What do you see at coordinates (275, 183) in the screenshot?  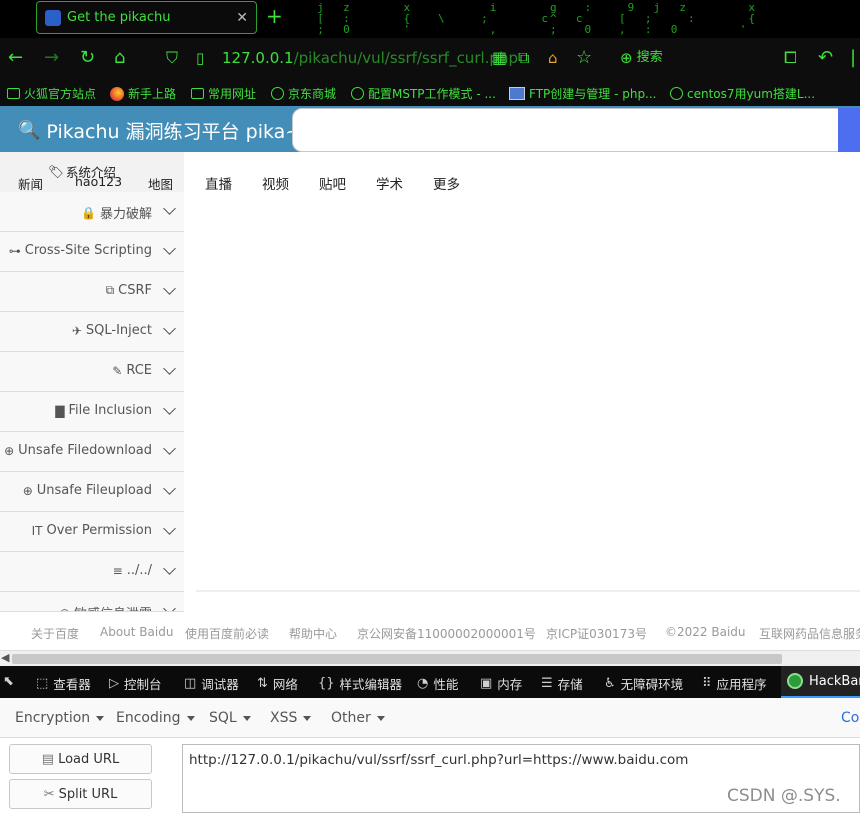 I see `baidu-nav-video: 视频` at bounding box center [275, 183].